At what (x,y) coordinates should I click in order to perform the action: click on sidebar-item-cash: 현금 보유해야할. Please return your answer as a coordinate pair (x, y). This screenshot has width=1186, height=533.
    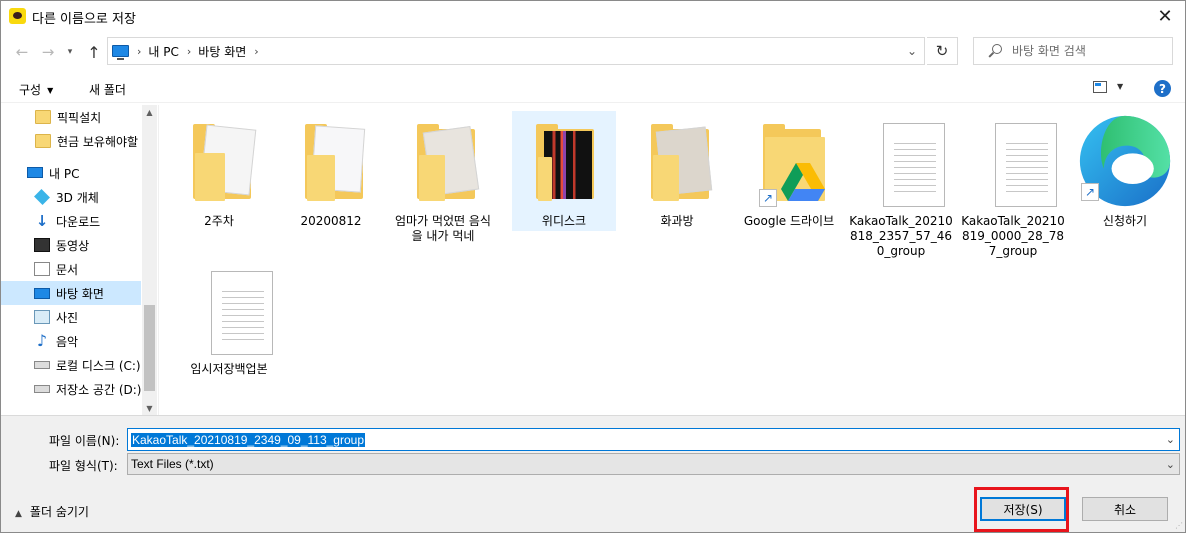
    Looking at the image, I should click on (71, 141).